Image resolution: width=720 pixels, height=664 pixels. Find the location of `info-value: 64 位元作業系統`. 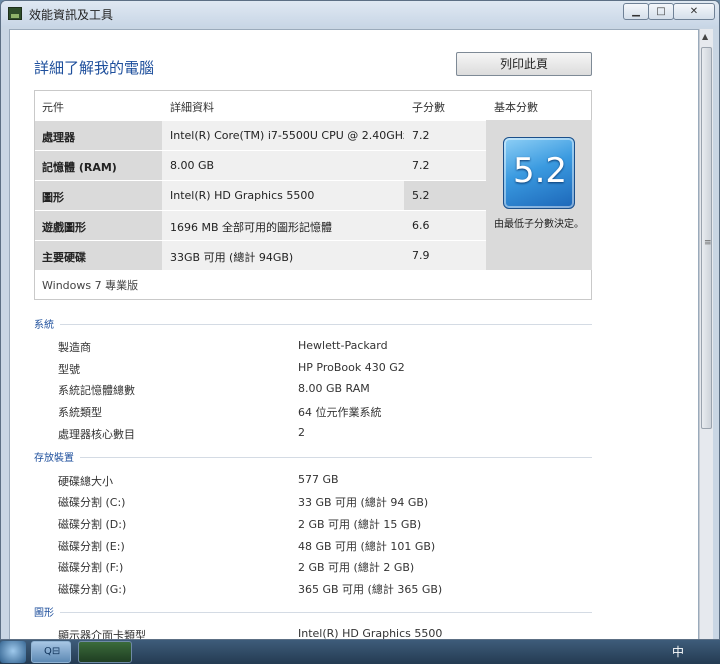

info-value: 64 位元作業系統 is located at coordinates (340, 412).